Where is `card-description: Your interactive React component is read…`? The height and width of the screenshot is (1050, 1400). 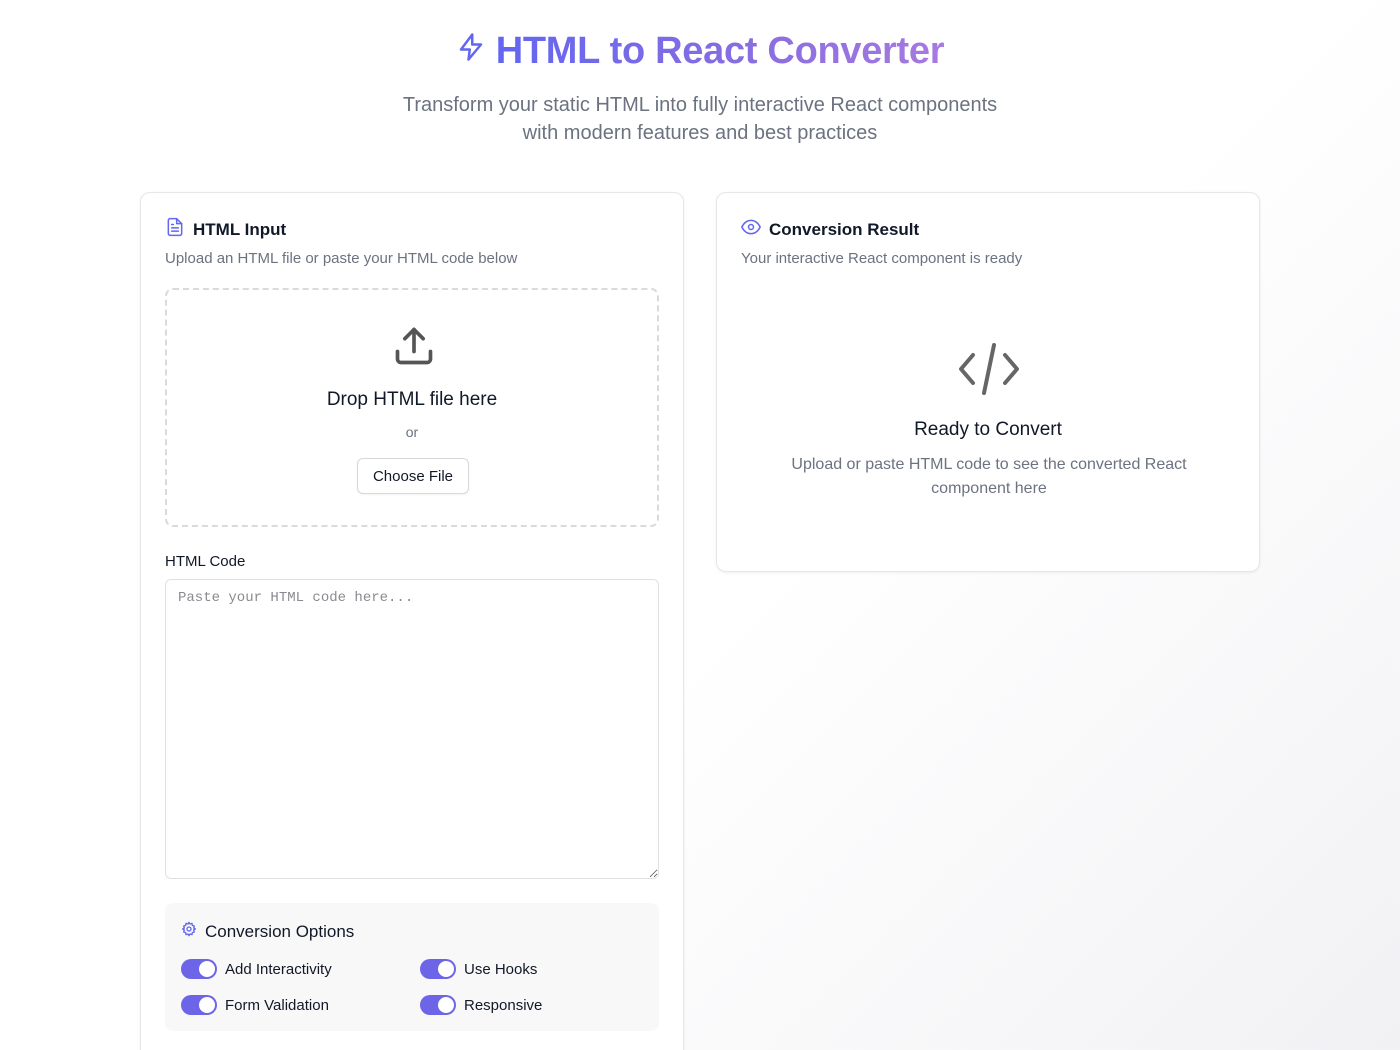 card-description: Your interactive React component is read… is located at coordinates (882, 258).